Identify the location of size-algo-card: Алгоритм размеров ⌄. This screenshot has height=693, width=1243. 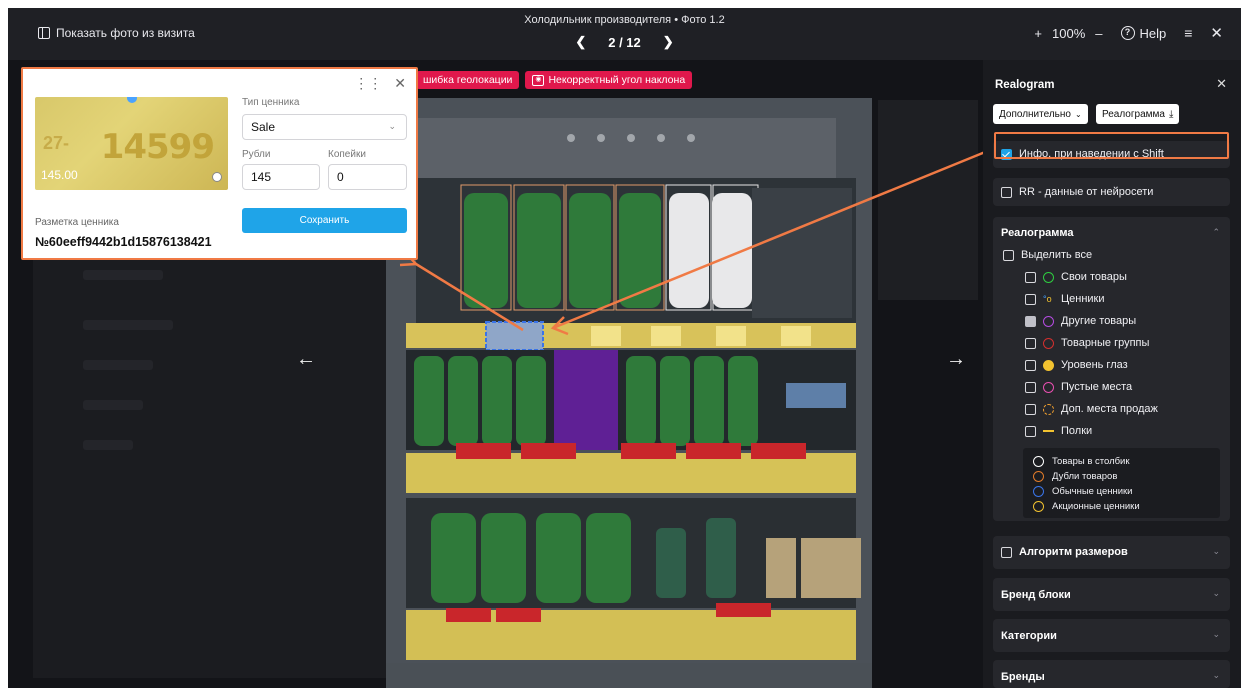
(1111, 552).